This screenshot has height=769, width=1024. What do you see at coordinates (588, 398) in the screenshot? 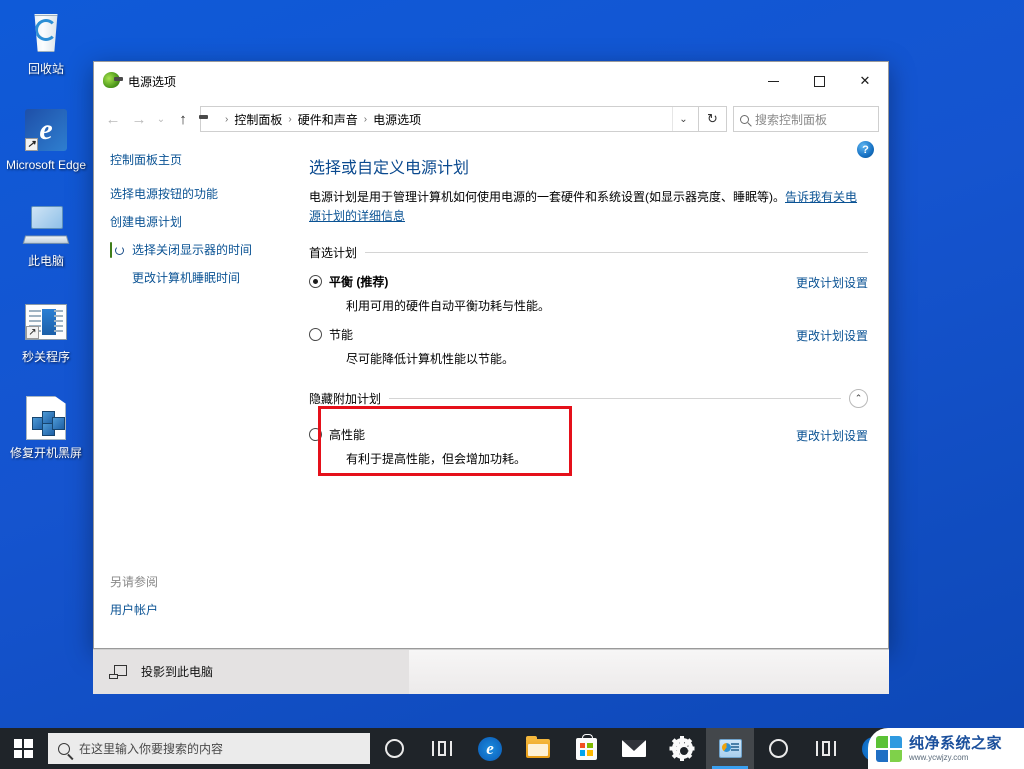
I see `group-header: 隐藏附加计划 ⌃` at bounding box center [588, 398].